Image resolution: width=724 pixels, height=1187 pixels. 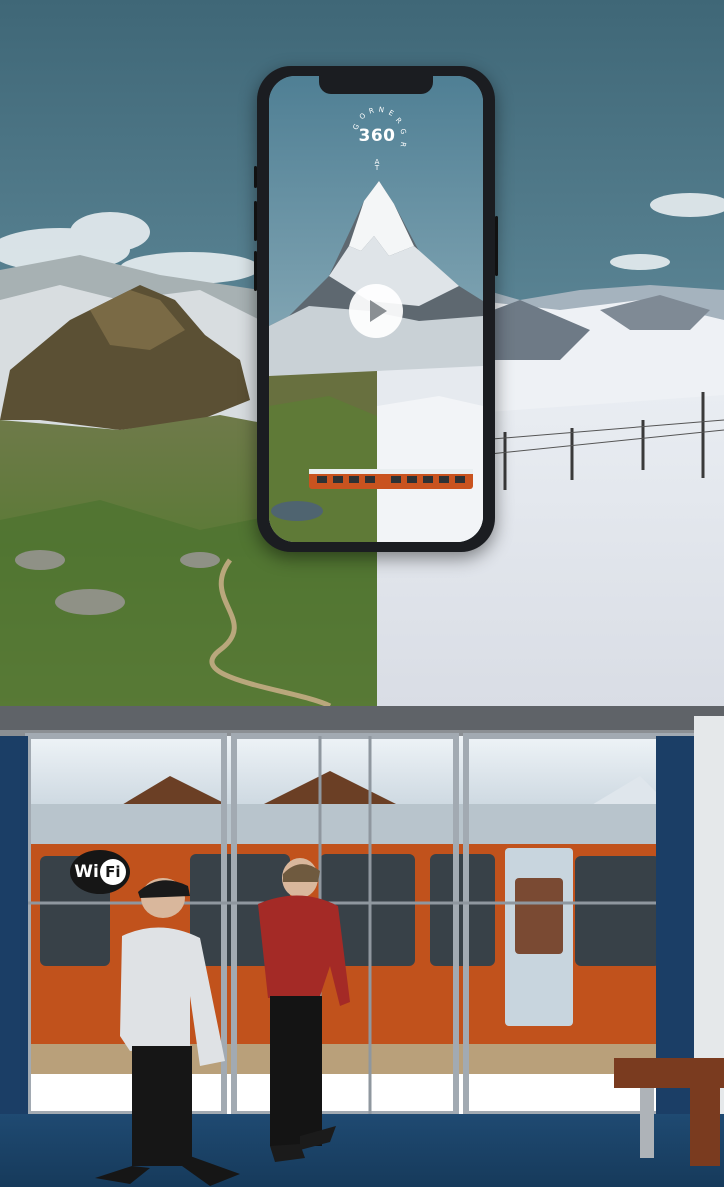 I want to click on wifi-text-wi: Wi, so click(x=86, y=872).